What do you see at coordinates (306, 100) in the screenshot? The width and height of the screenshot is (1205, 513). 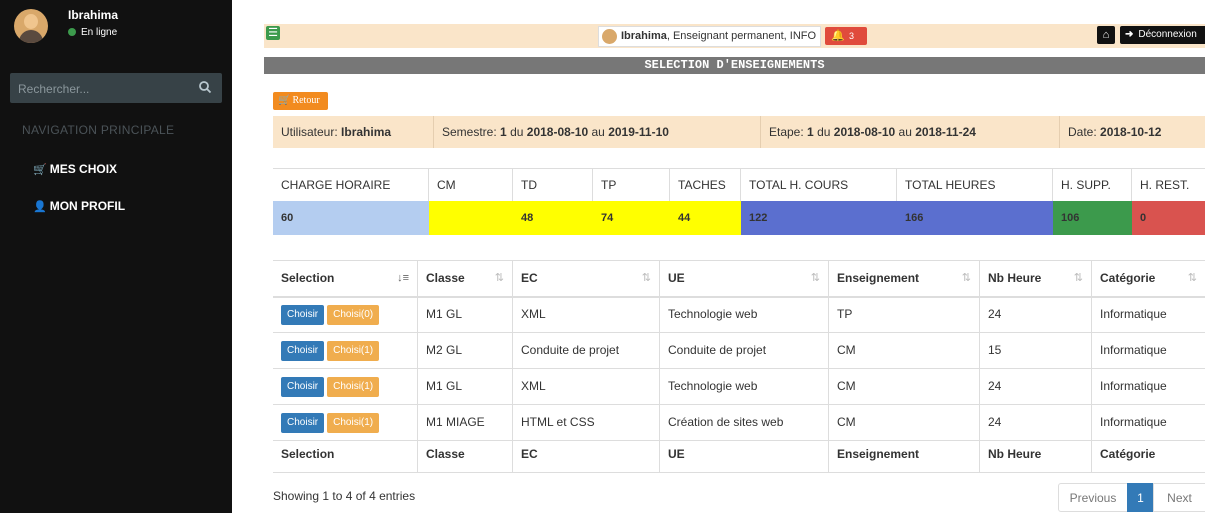 I see `retour-label: Retour` at bounding box center [306, 100].